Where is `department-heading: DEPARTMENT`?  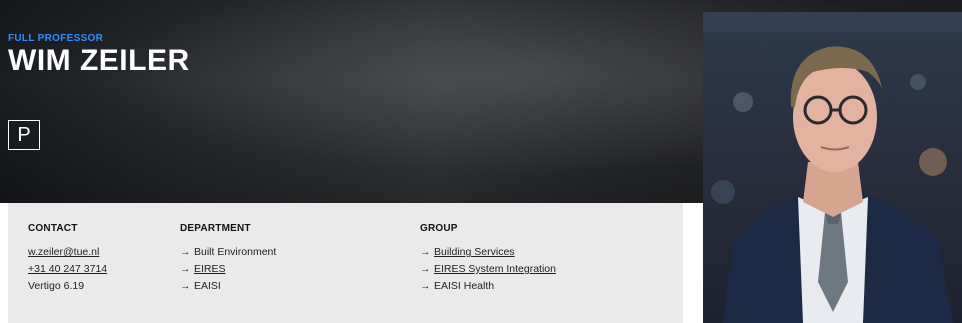 department-heading: DEPARTMENT is located at coordinates (215, 228).